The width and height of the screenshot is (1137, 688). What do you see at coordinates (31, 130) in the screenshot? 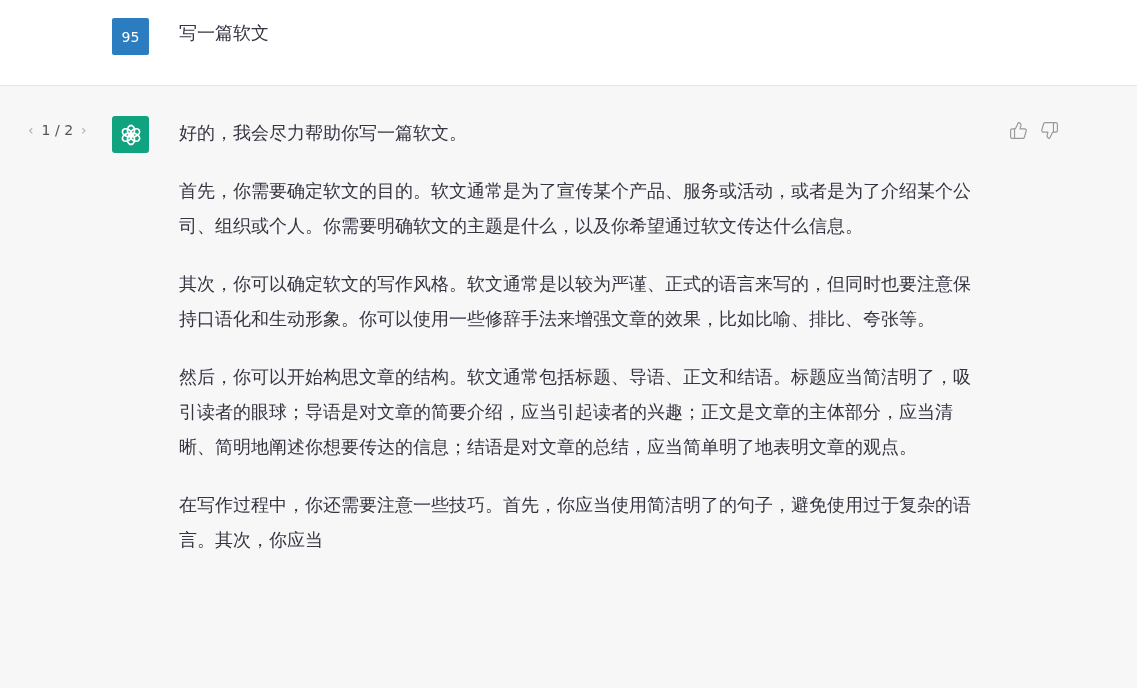
I see `previous-button: ‹` at bounding box center [31, 130].